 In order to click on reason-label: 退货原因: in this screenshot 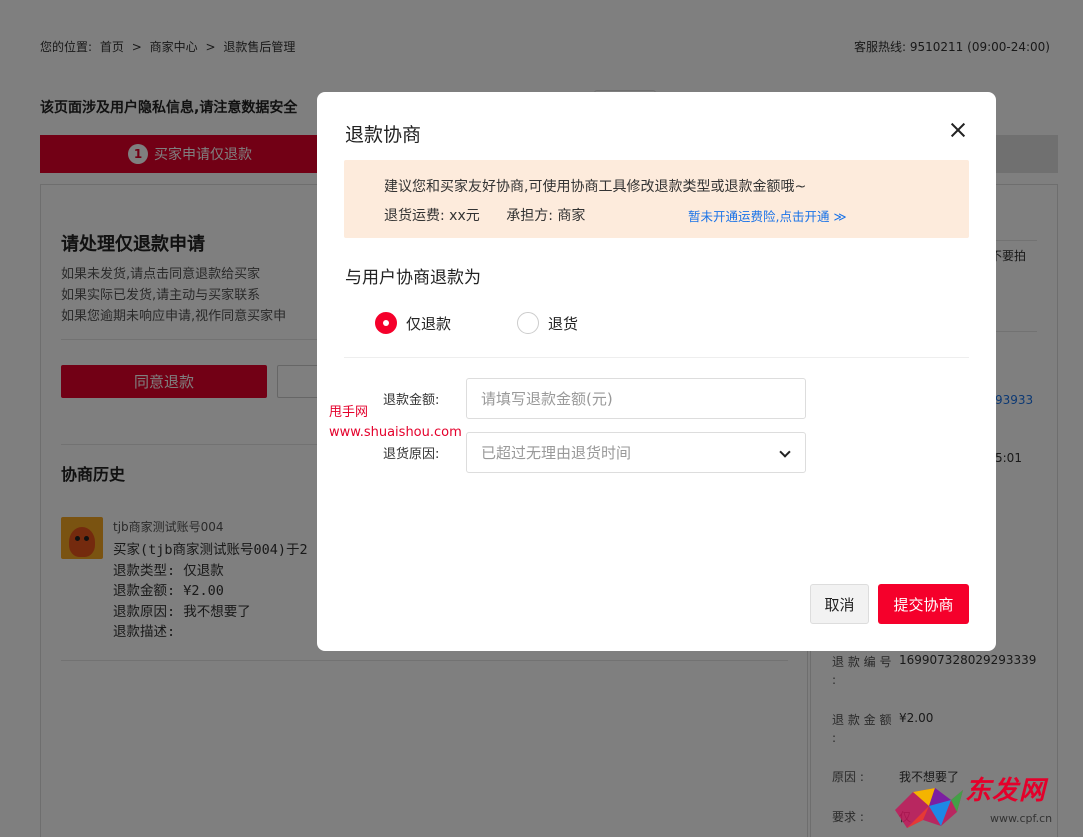, I will do `click(411, 452)`.